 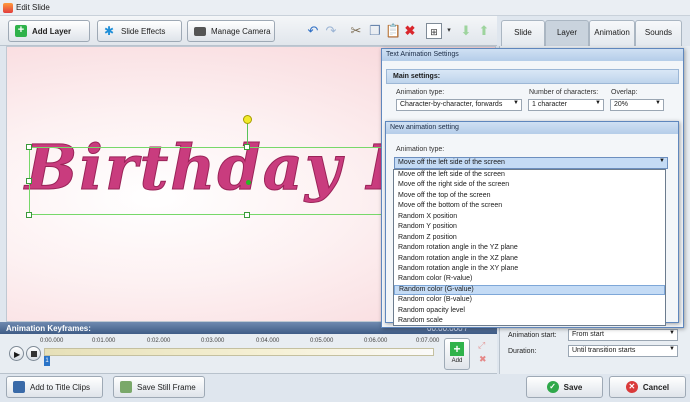 I want to click on ruler-label: 0:06.000, so click(x=376, y=341).